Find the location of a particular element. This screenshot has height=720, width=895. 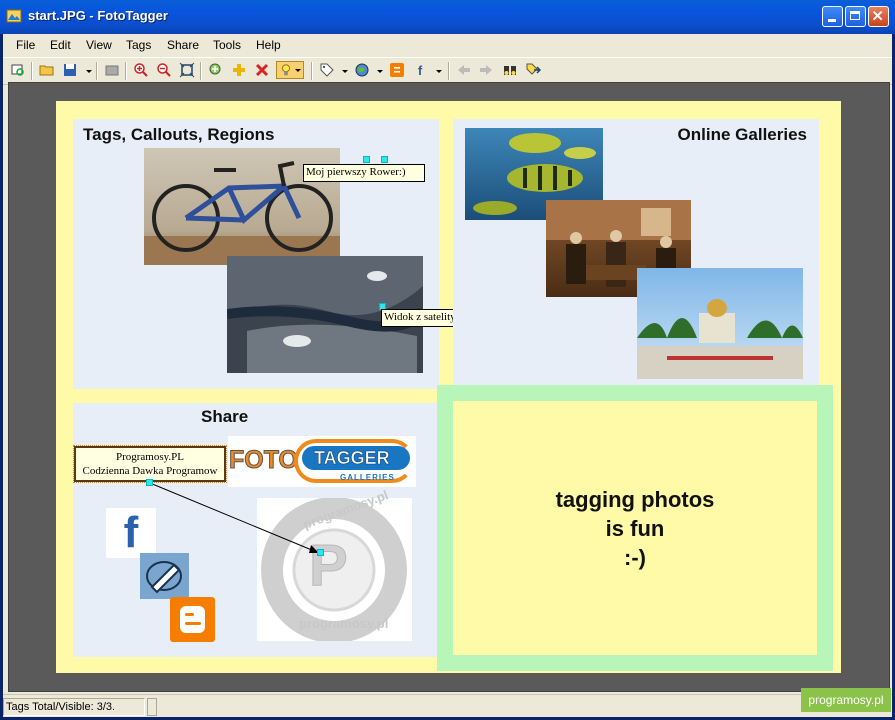

bulb-icon is located at coordinates (290, 70).